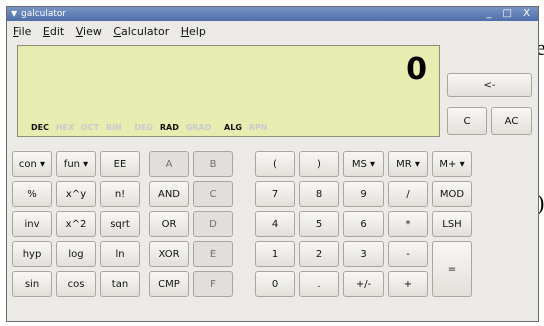 The width and height of the screenshot is (544, 326). I want to click on key-1-4: C, so click(213, 194).